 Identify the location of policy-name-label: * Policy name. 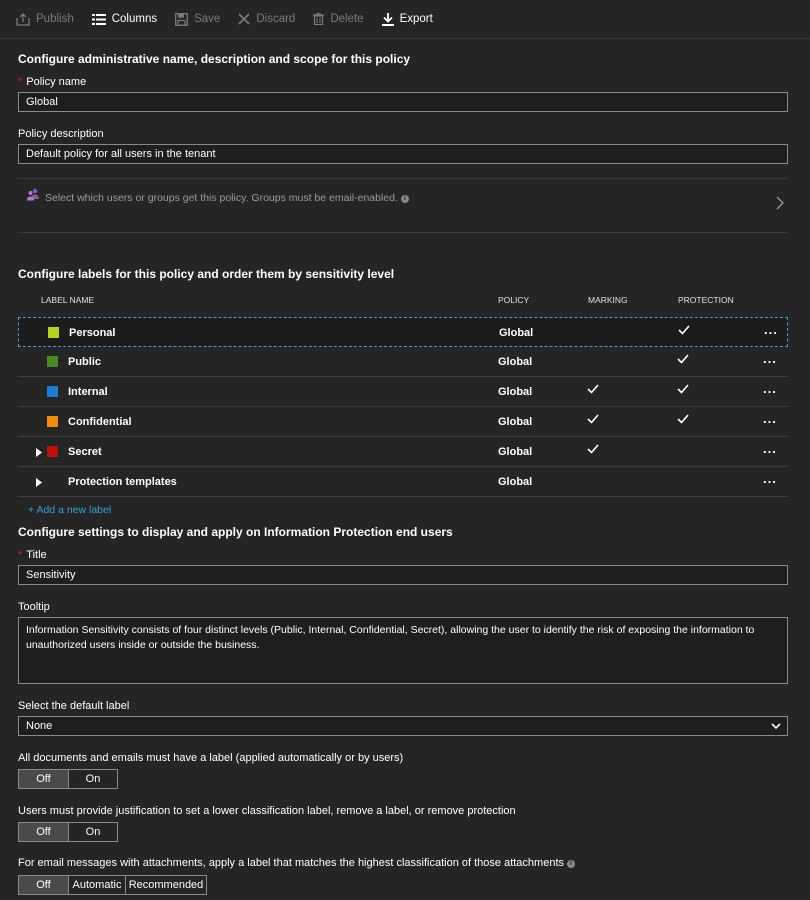
(52, 82).